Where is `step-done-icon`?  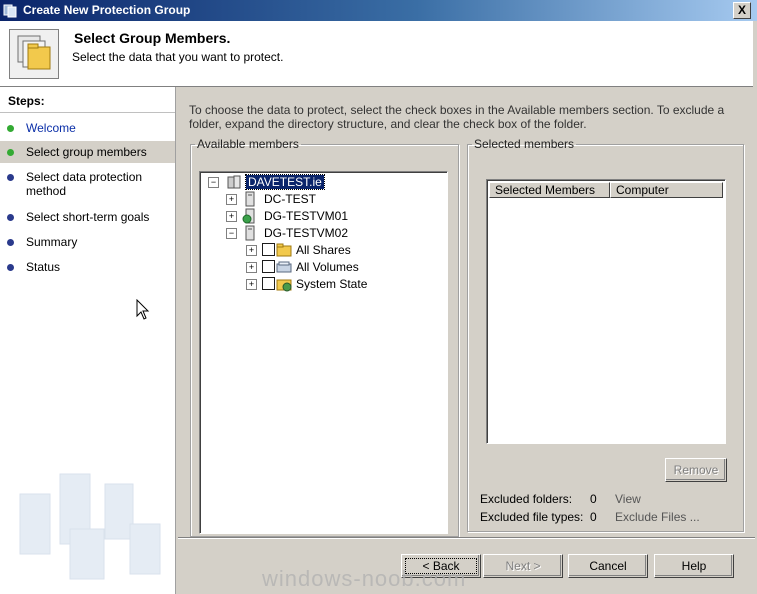 step-done-icon is located at coordinates (10, 128).